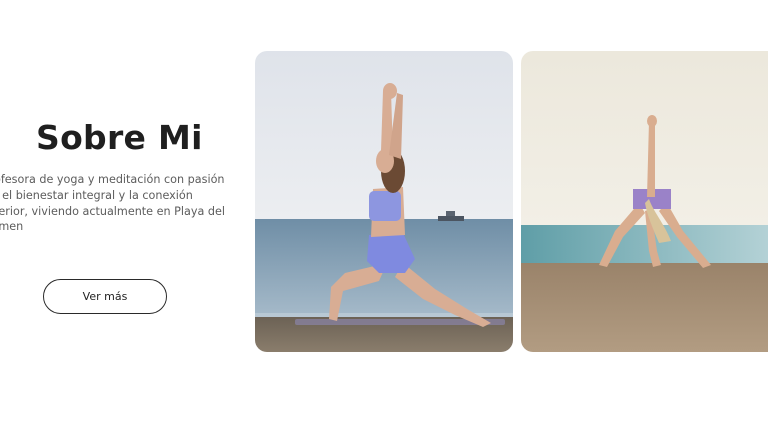 This screenshot has width=768, height=431. I want to click on section-title: Sobre Mi, so click(119, 137).